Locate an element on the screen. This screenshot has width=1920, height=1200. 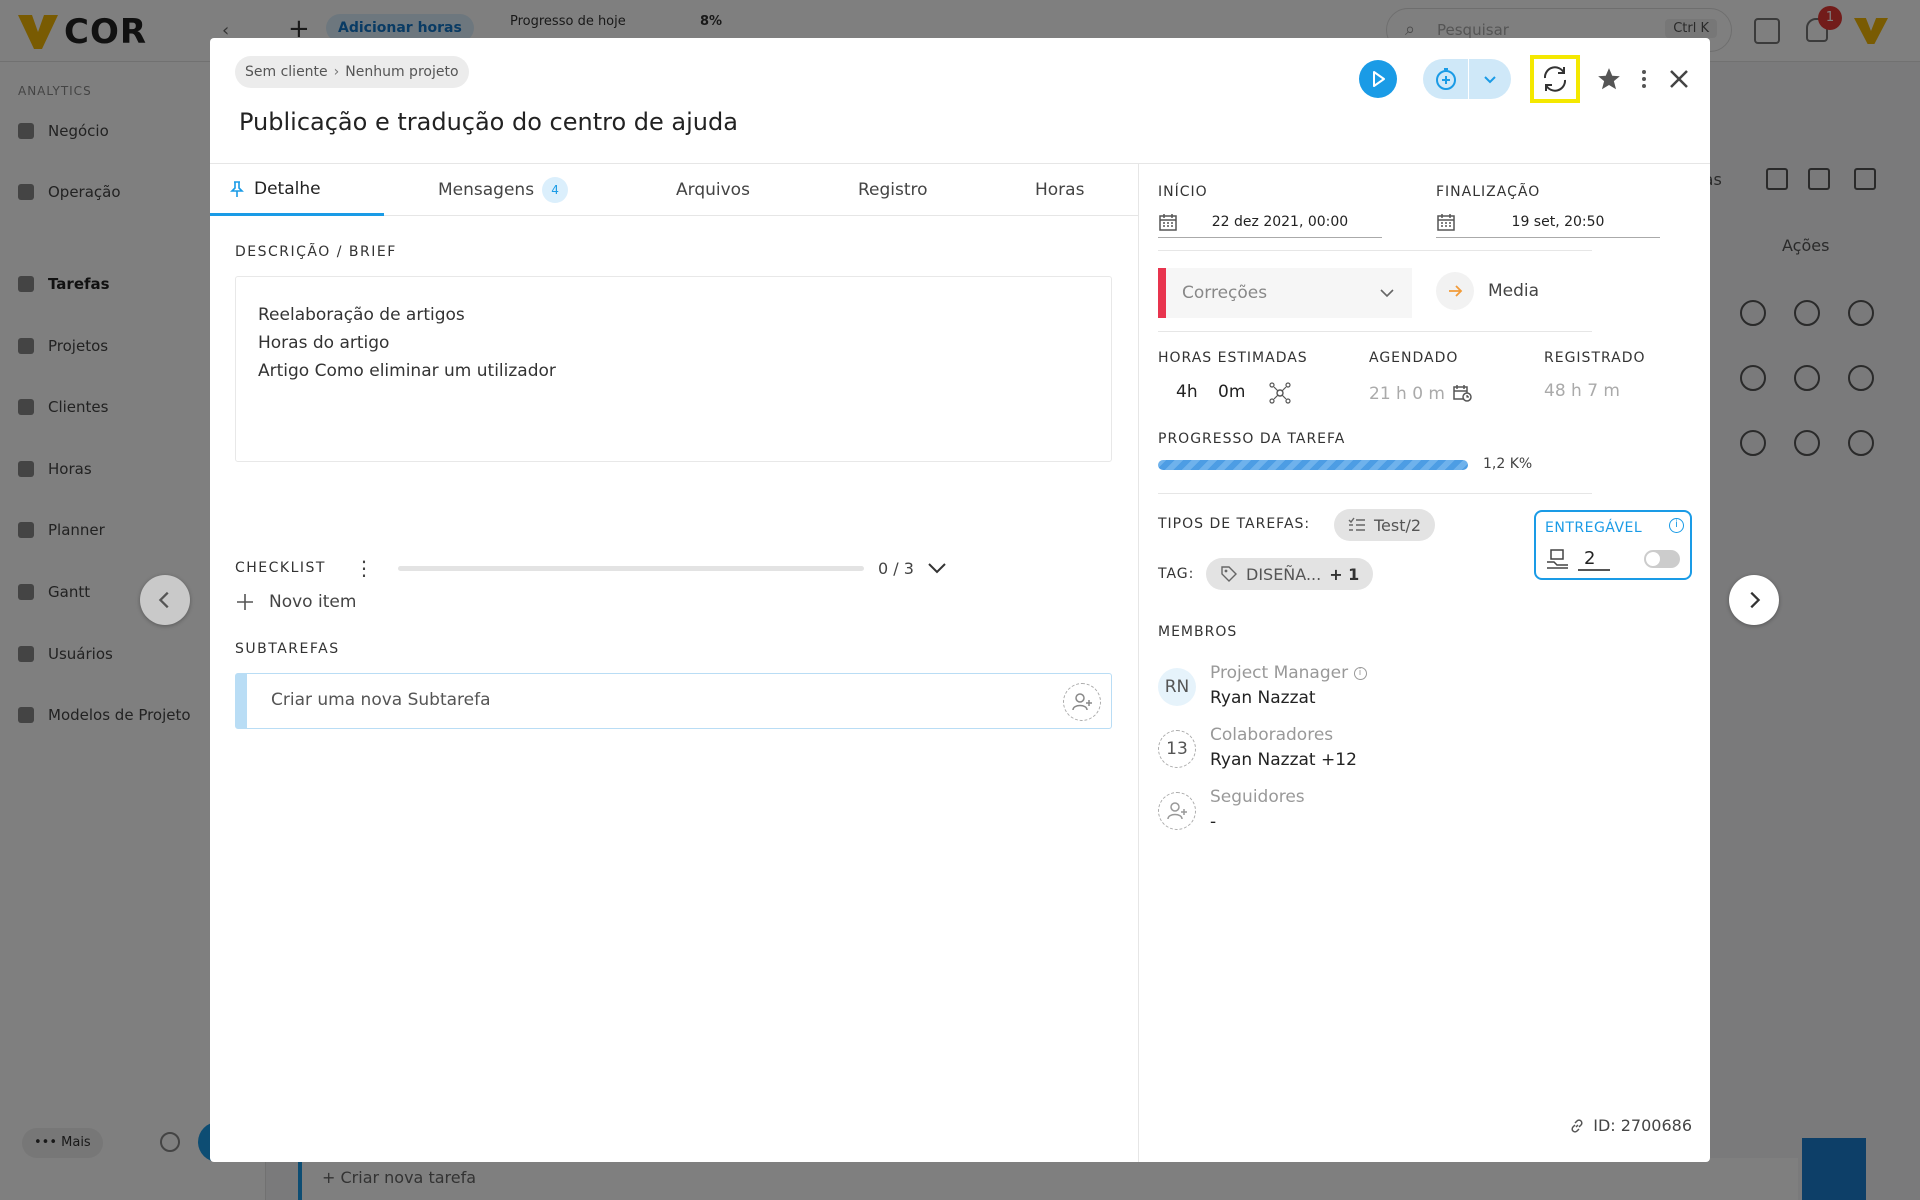
tab-detalhe: Detalhe is located at coordinates (297, 190).